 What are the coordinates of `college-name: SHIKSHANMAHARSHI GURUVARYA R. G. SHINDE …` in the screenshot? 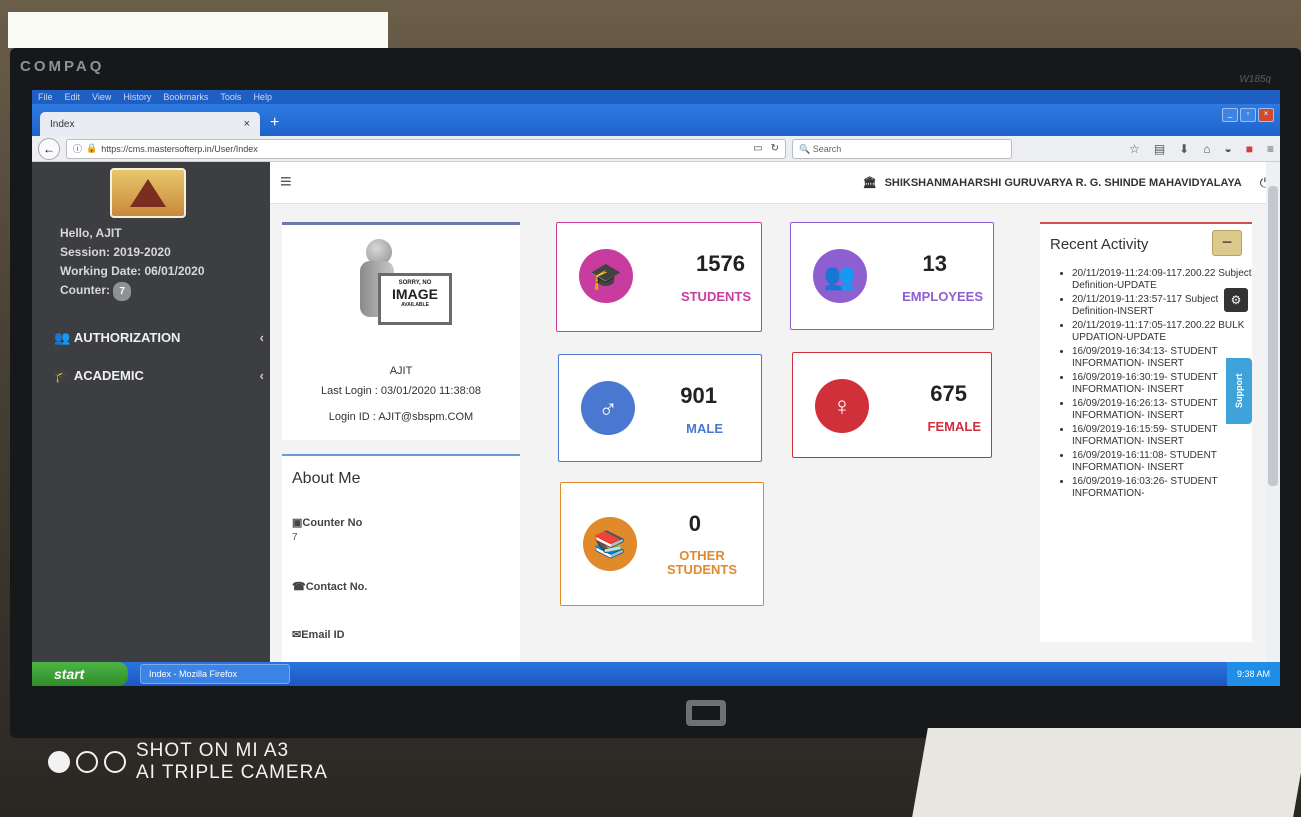 It's located at (1063, 182).